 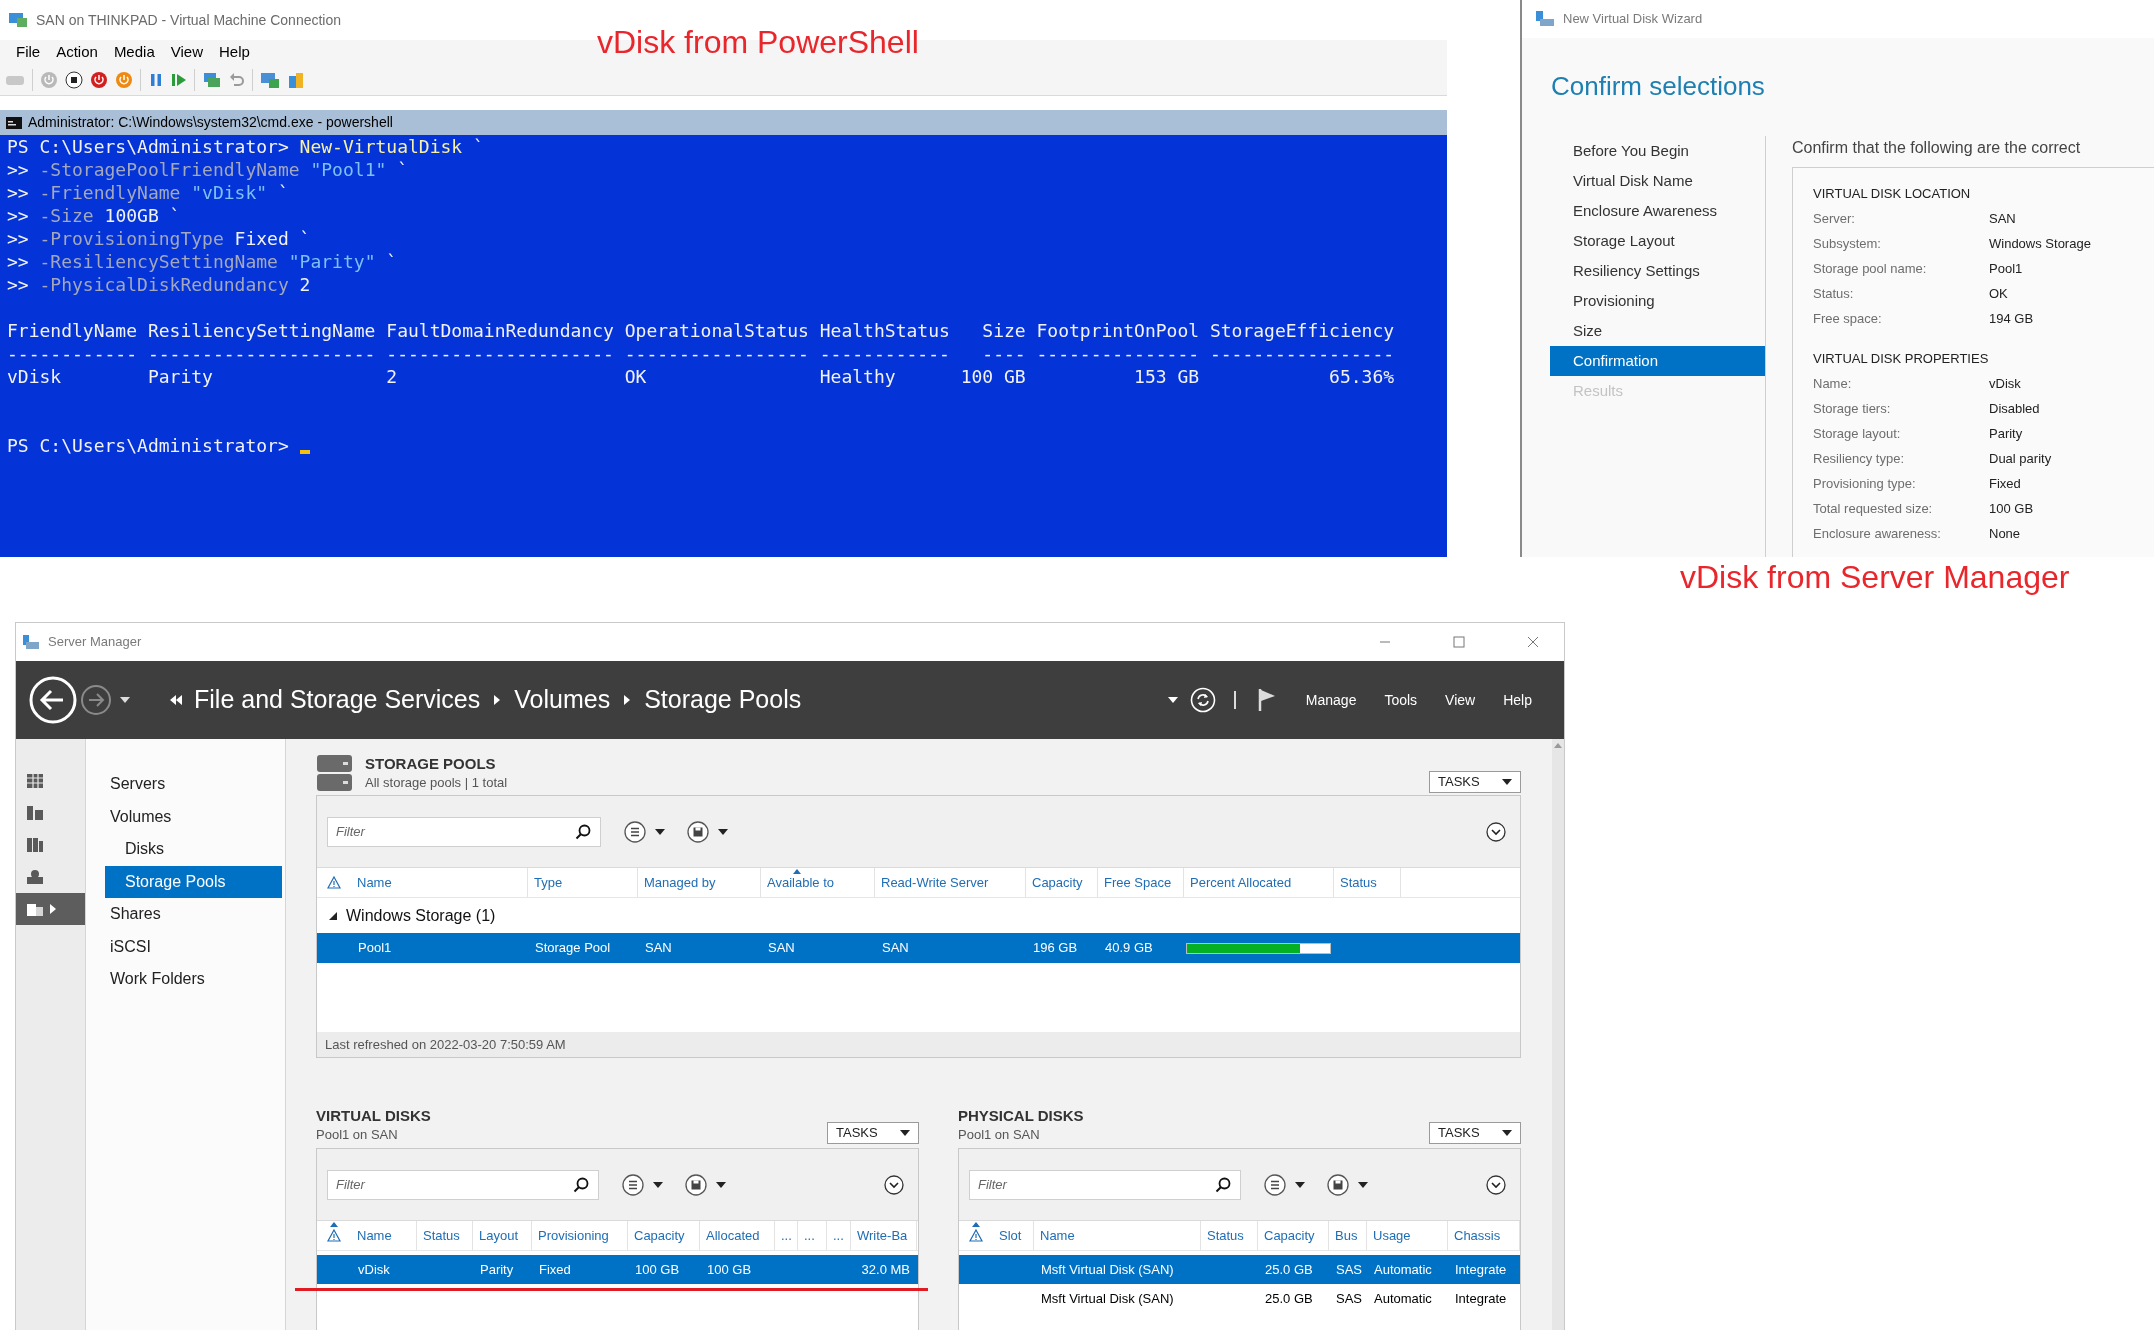 I want to click on field-value: Fixed, so click(x=2005, y=483).